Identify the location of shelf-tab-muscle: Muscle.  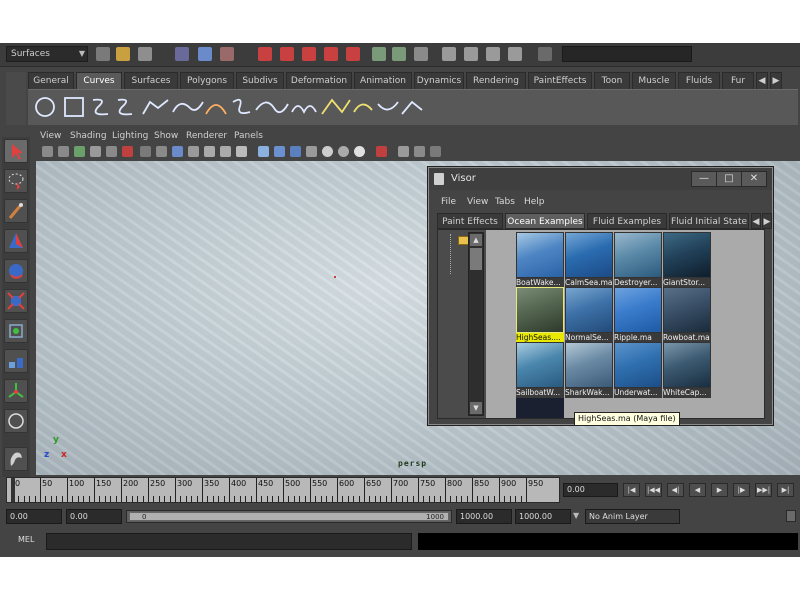
(654, 80).